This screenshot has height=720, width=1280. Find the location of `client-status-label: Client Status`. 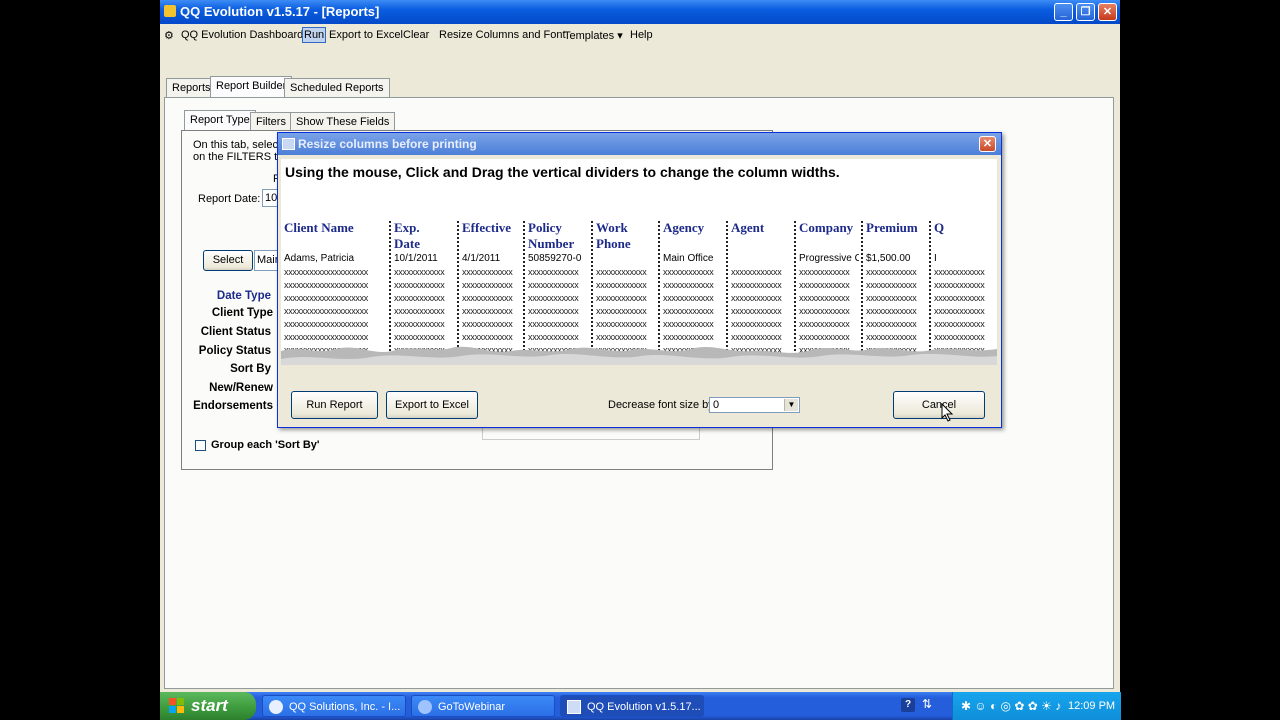

client-status-label: Client Status is located at coordinates (235, 332).